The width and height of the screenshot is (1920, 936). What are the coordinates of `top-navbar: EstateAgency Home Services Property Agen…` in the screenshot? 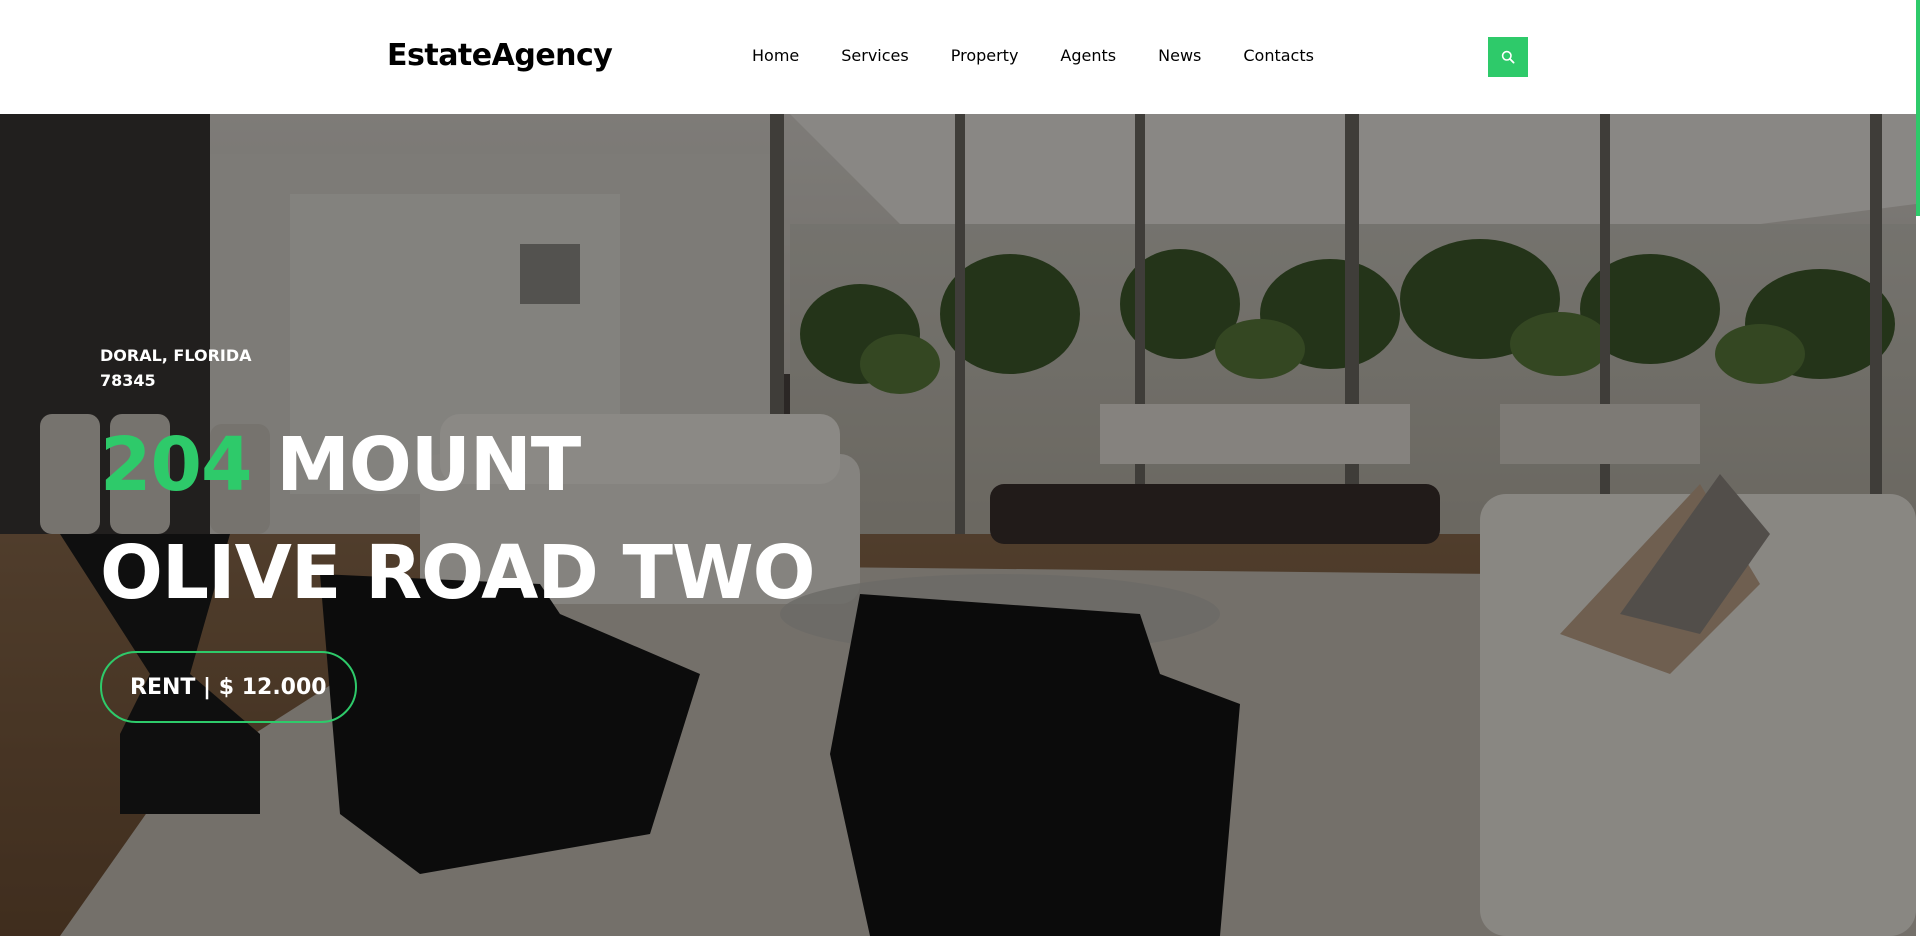 It's located at (958, 57).